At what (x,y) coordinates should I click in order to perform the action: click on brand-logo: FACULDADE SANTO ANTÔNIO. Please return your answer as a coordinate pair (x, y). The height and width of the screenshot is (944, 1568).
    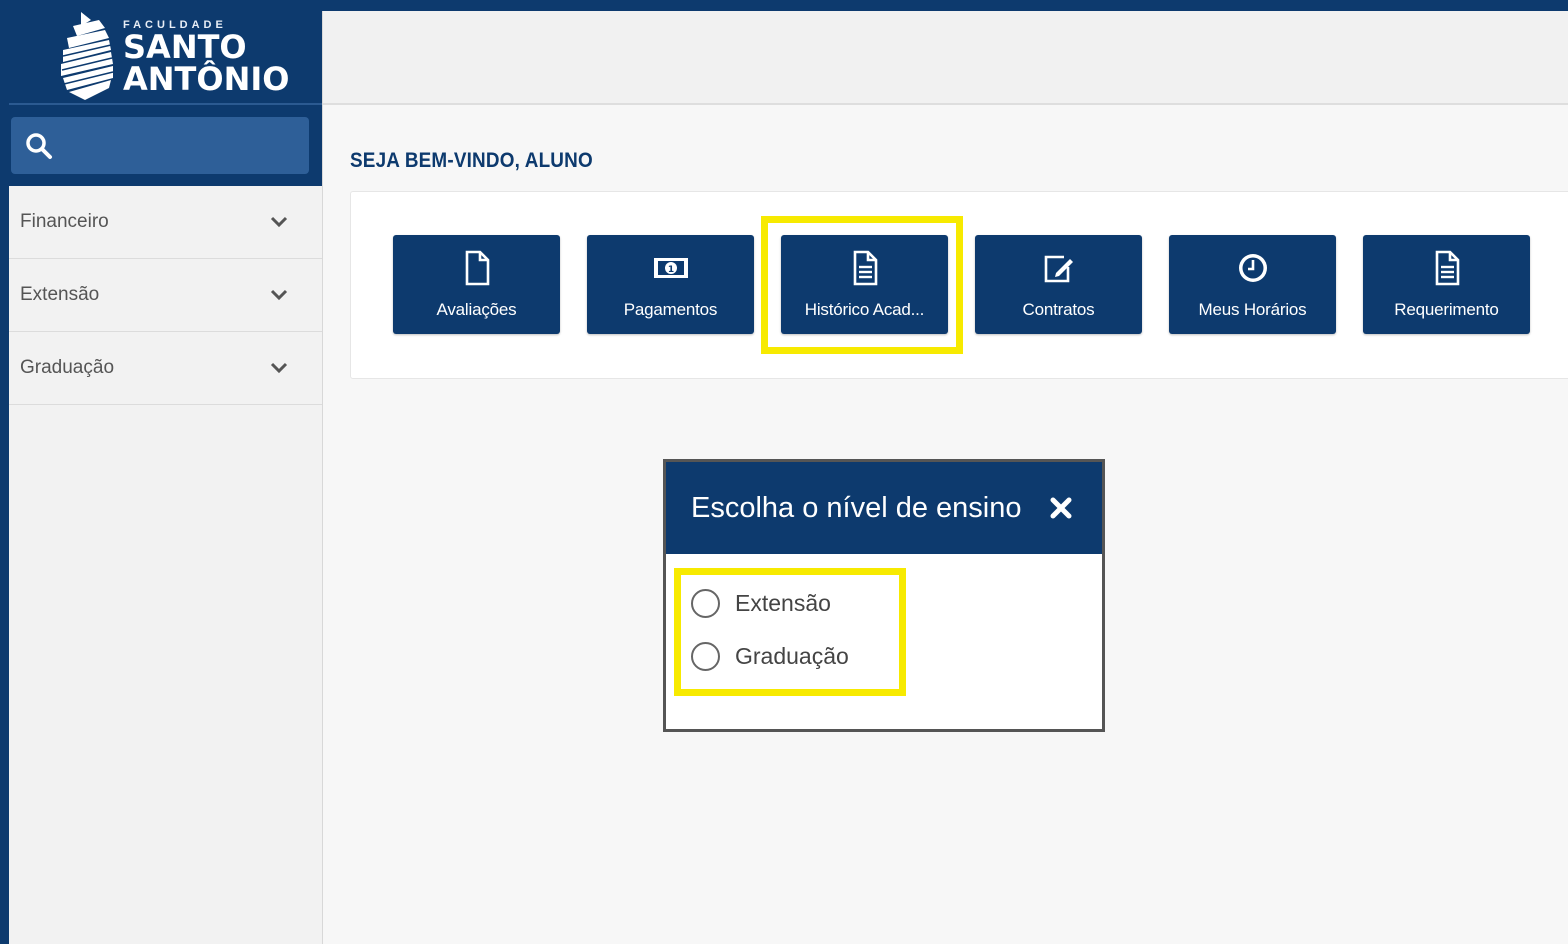
    Looking at the image, I should click on (165, 58).